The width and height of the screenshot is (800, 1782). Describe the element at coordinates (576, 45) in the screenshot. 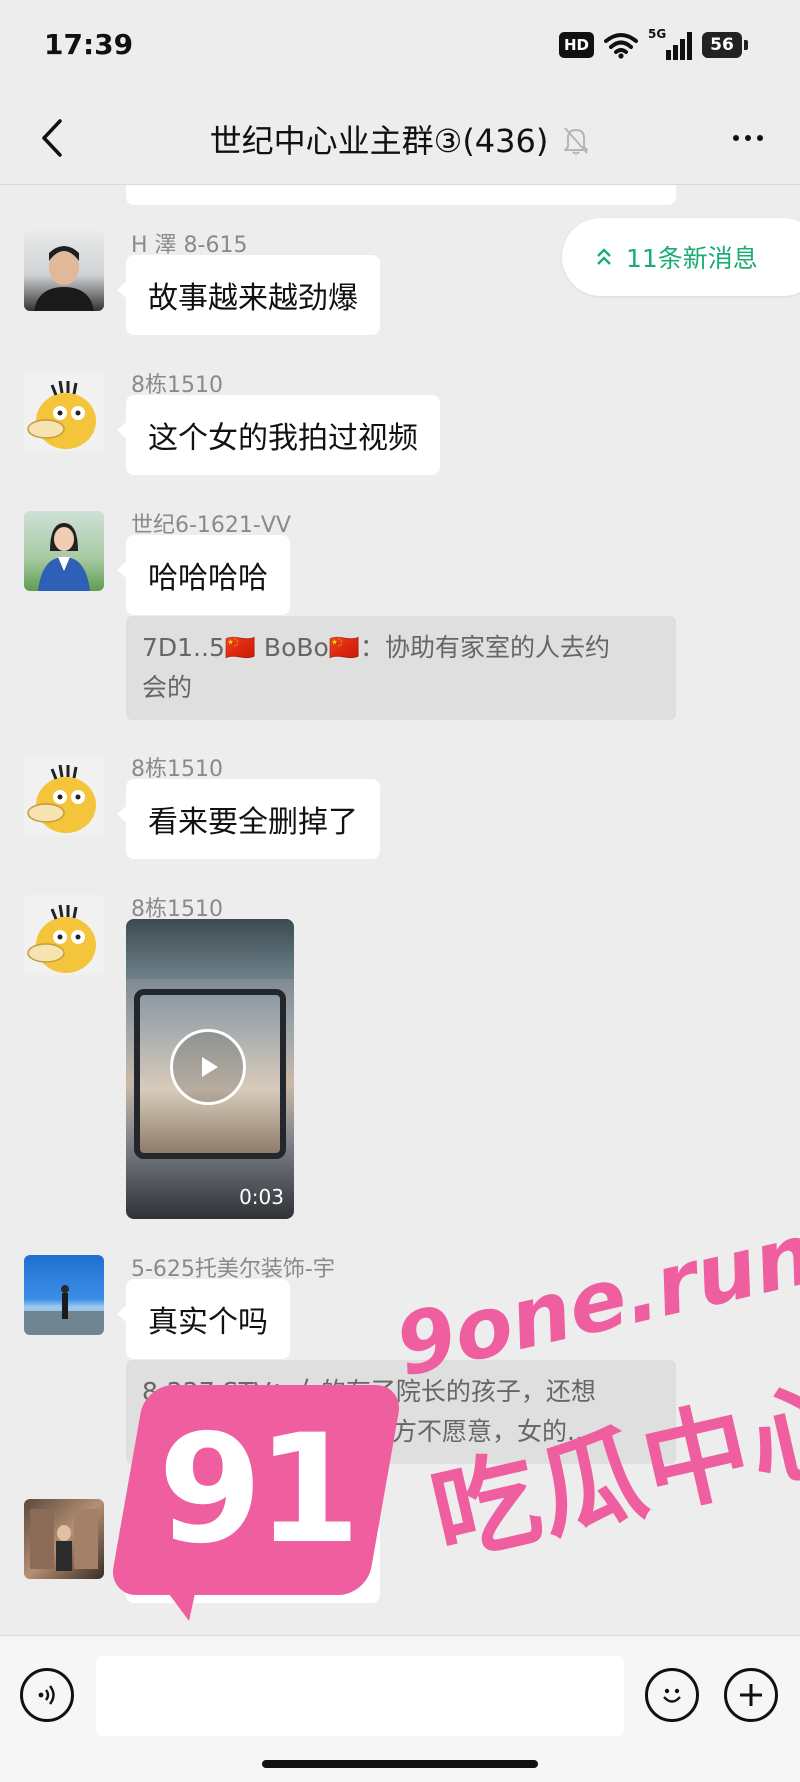

I see `hd-badge: HD` at that location.